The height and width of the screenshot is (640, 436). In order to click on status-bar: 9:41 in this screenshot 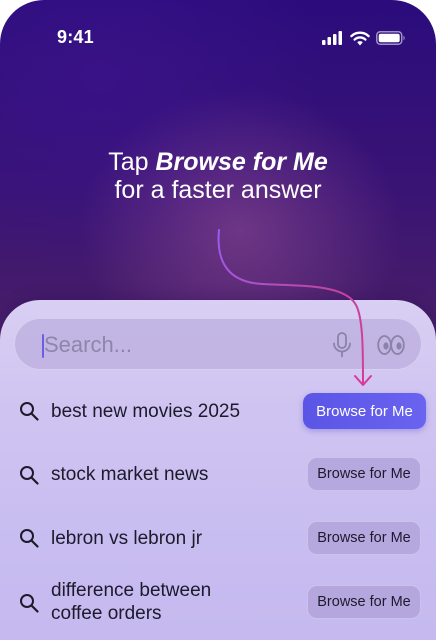, I will do `click(218, 35)`.